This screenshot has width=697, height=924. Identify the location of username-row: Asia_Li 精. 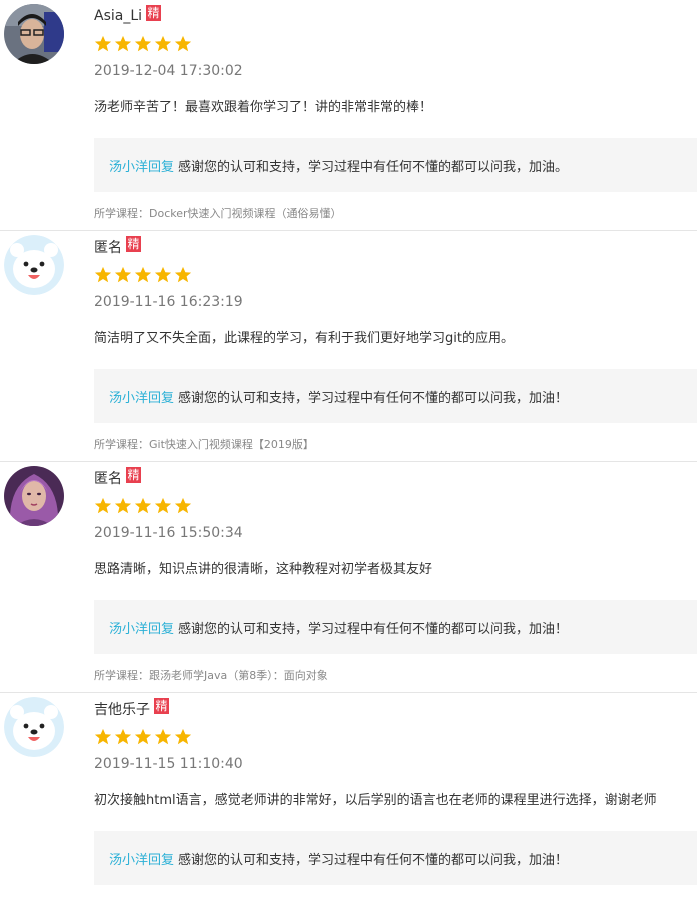
(128, 15).